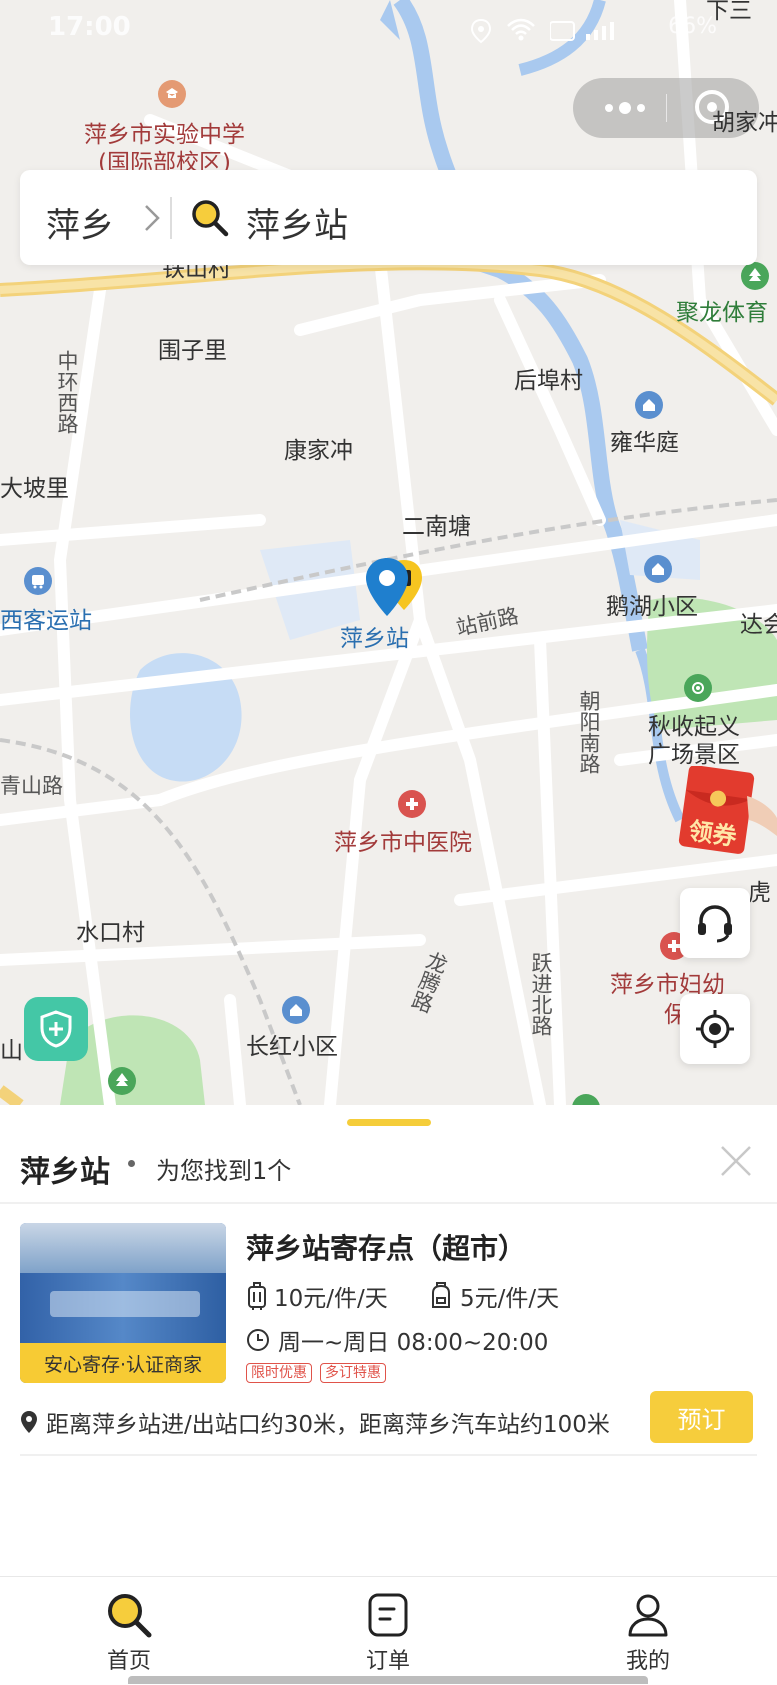 The image size is (777, 1685). What do you see at coordinates (387, 1661) in the screenshot?
I see `tab-label: 订单` at bounding box center [387, 1661].